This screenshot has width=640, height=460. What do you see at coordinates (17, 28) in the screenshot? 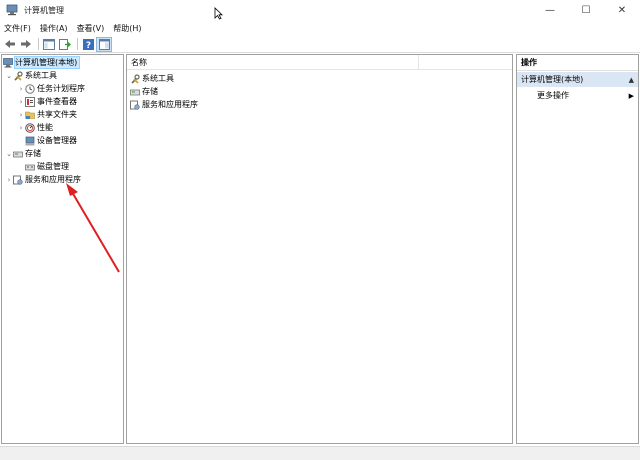
I see `menu-file: 文件(F)` at bounding box center [17, 28].